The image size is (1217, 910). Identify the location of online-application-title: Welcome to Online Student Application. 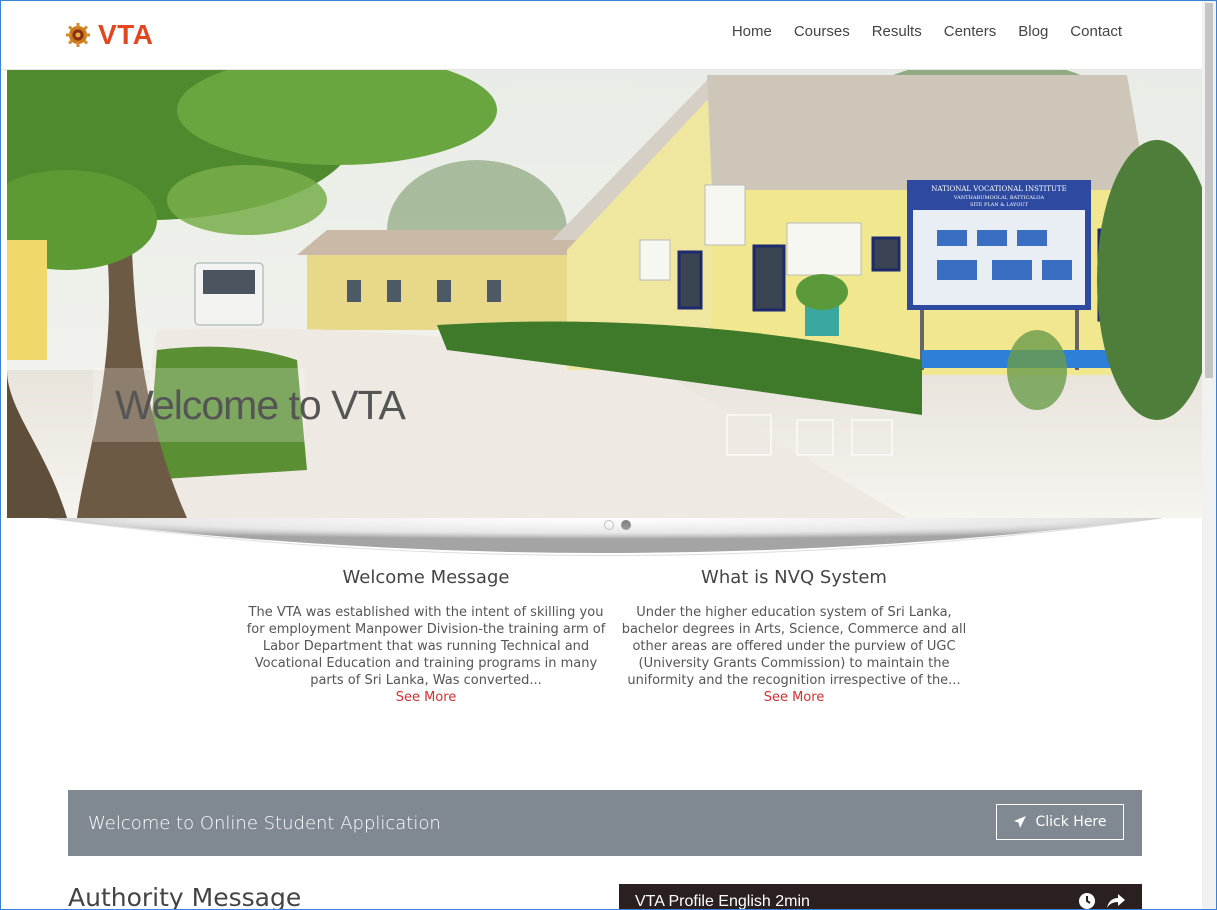
(264, 823).